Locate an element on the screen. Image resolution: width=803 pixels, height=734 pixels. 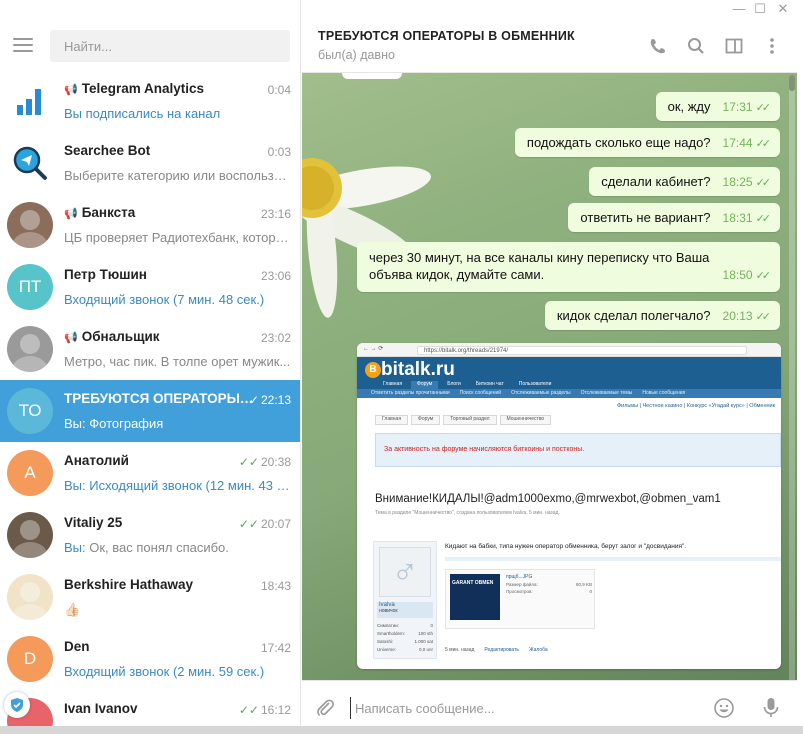
chat-name-text: ТРЕБУЮТСЯ ОПЕРАТОРЫ В ОБМЕННИК is located at coordinates (159, 398).